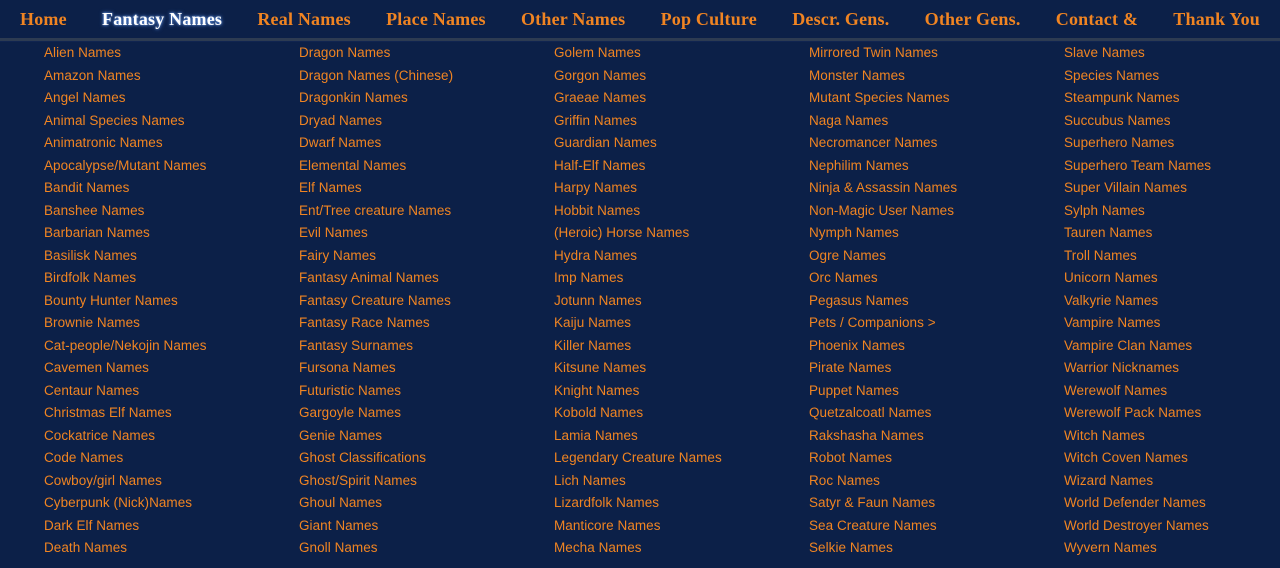 Image resolution: width=1280 pixels, height=568 pixels. I want to click on menu-link: Golem Names, so click(681, 53).